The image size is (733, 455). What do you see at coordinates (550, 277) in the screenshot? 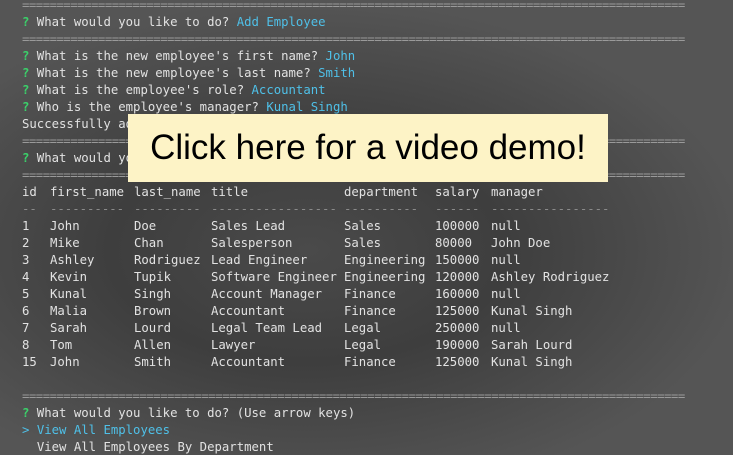
I see `table-cell: Ashley Rodriguez` at bounding box center [550, 277].